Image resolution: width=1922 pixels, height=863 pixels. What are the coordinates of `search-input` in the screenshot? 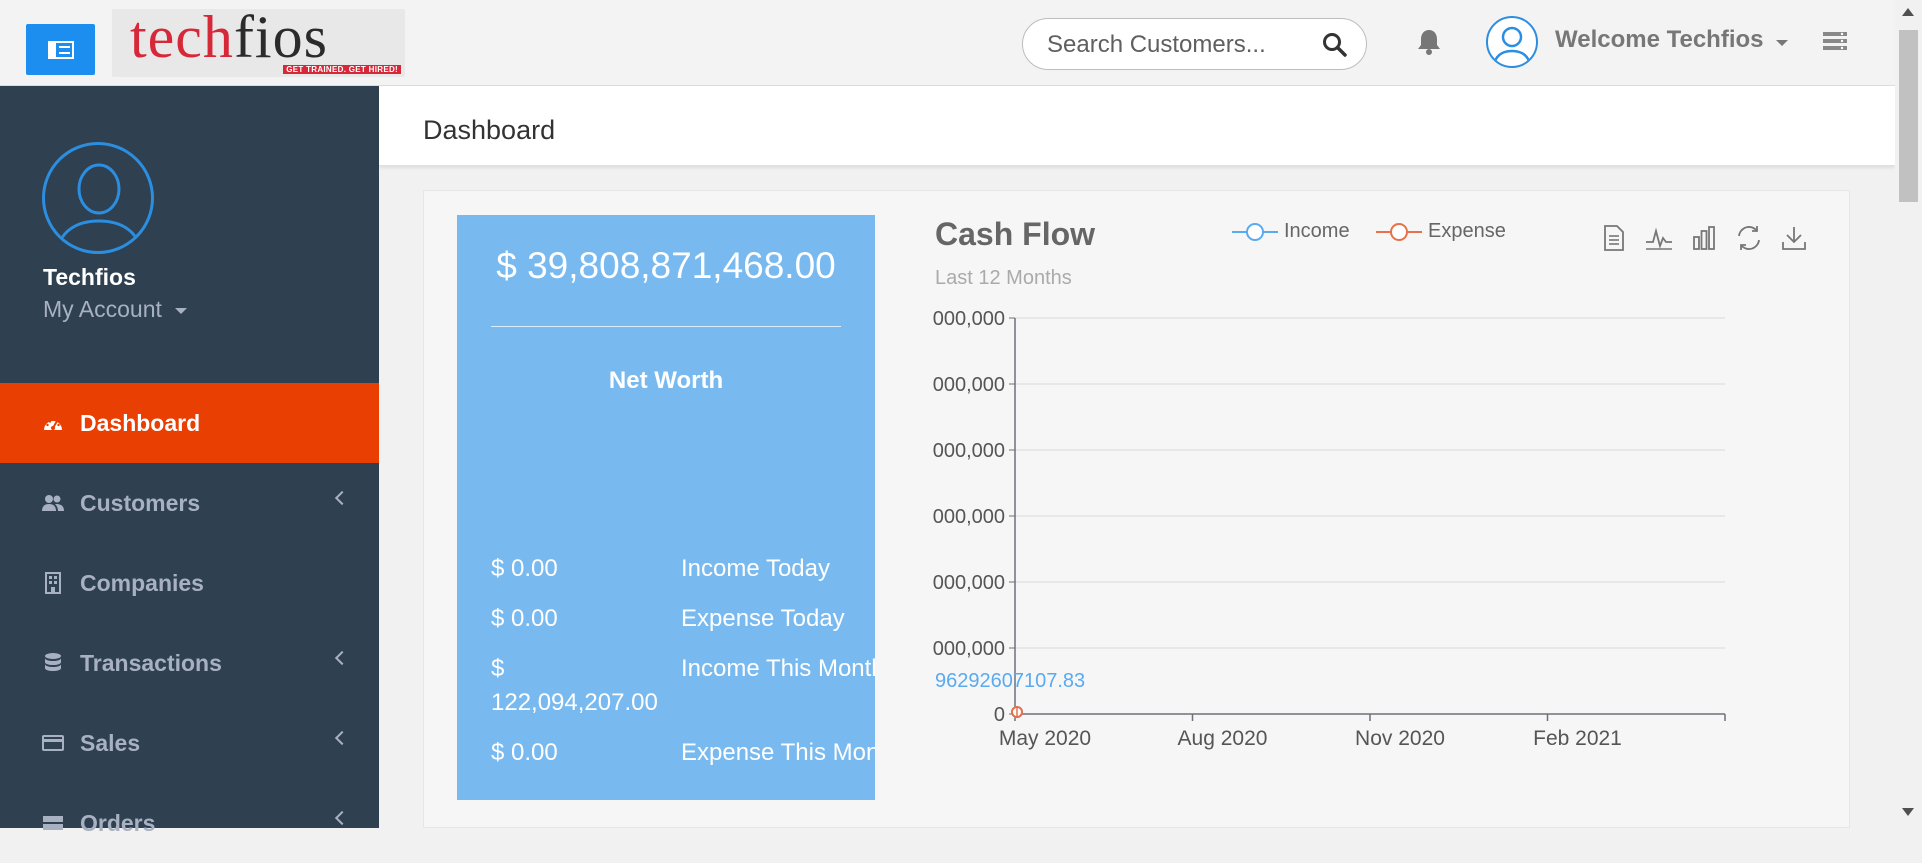 It's located at (1177, 45).